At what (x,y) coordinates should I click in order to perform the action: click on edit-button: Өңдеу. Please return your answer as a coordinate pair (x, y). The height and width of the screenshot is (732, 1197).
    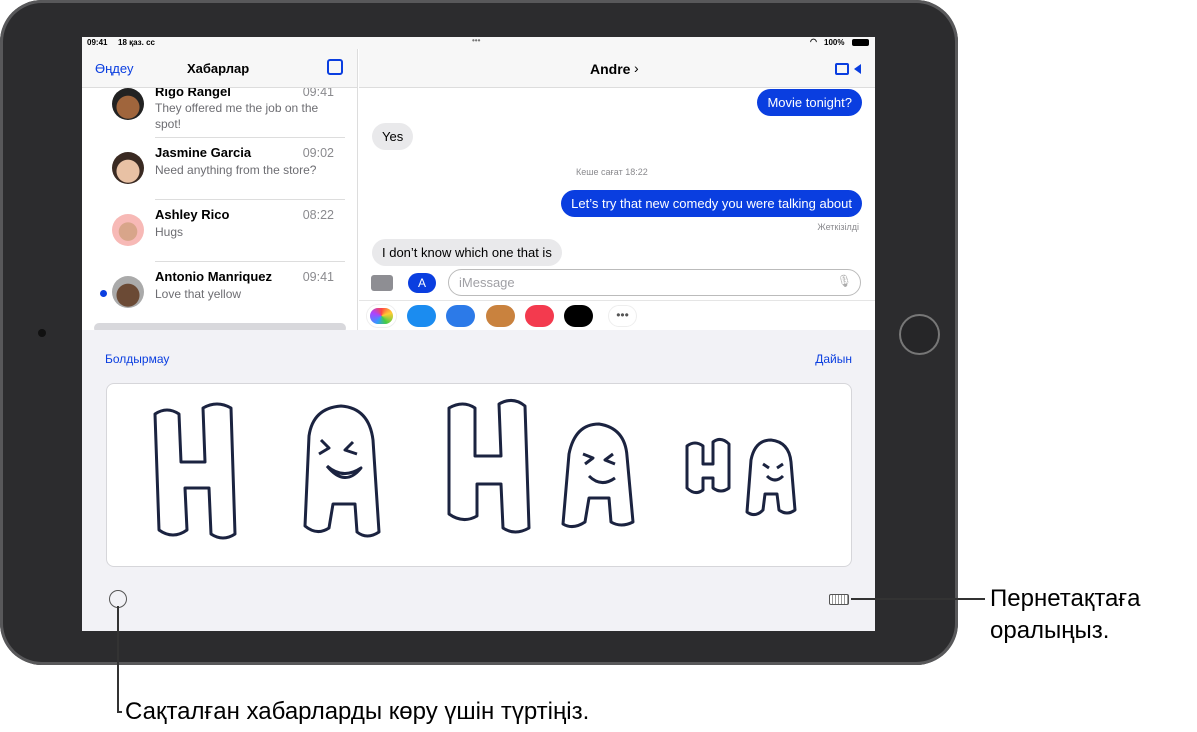
    Looking at the image, I should click on (114, 68).